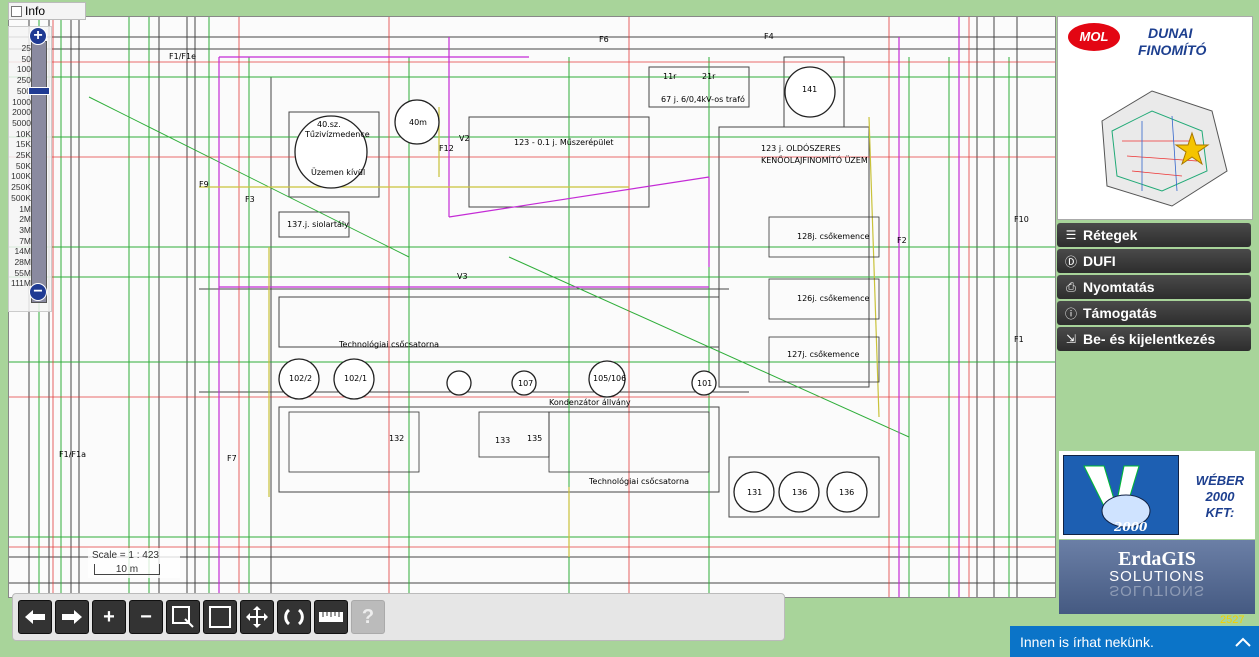 This screenshot has height=657, width=1259. Describe the element at coordinates (670, 76) in the screenshot. I see `svg-text: 11r` at that location.